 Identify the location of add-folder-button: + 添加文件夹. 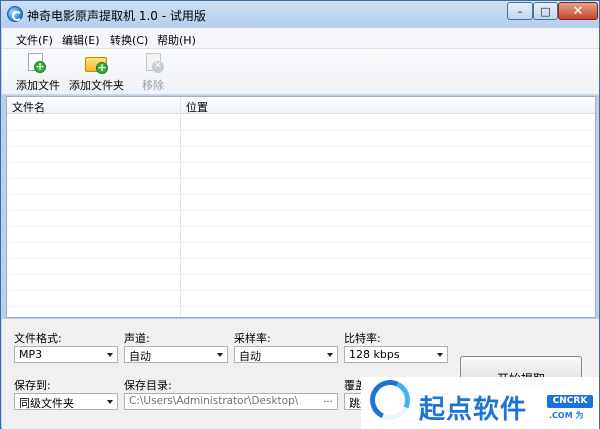
(97, 72).